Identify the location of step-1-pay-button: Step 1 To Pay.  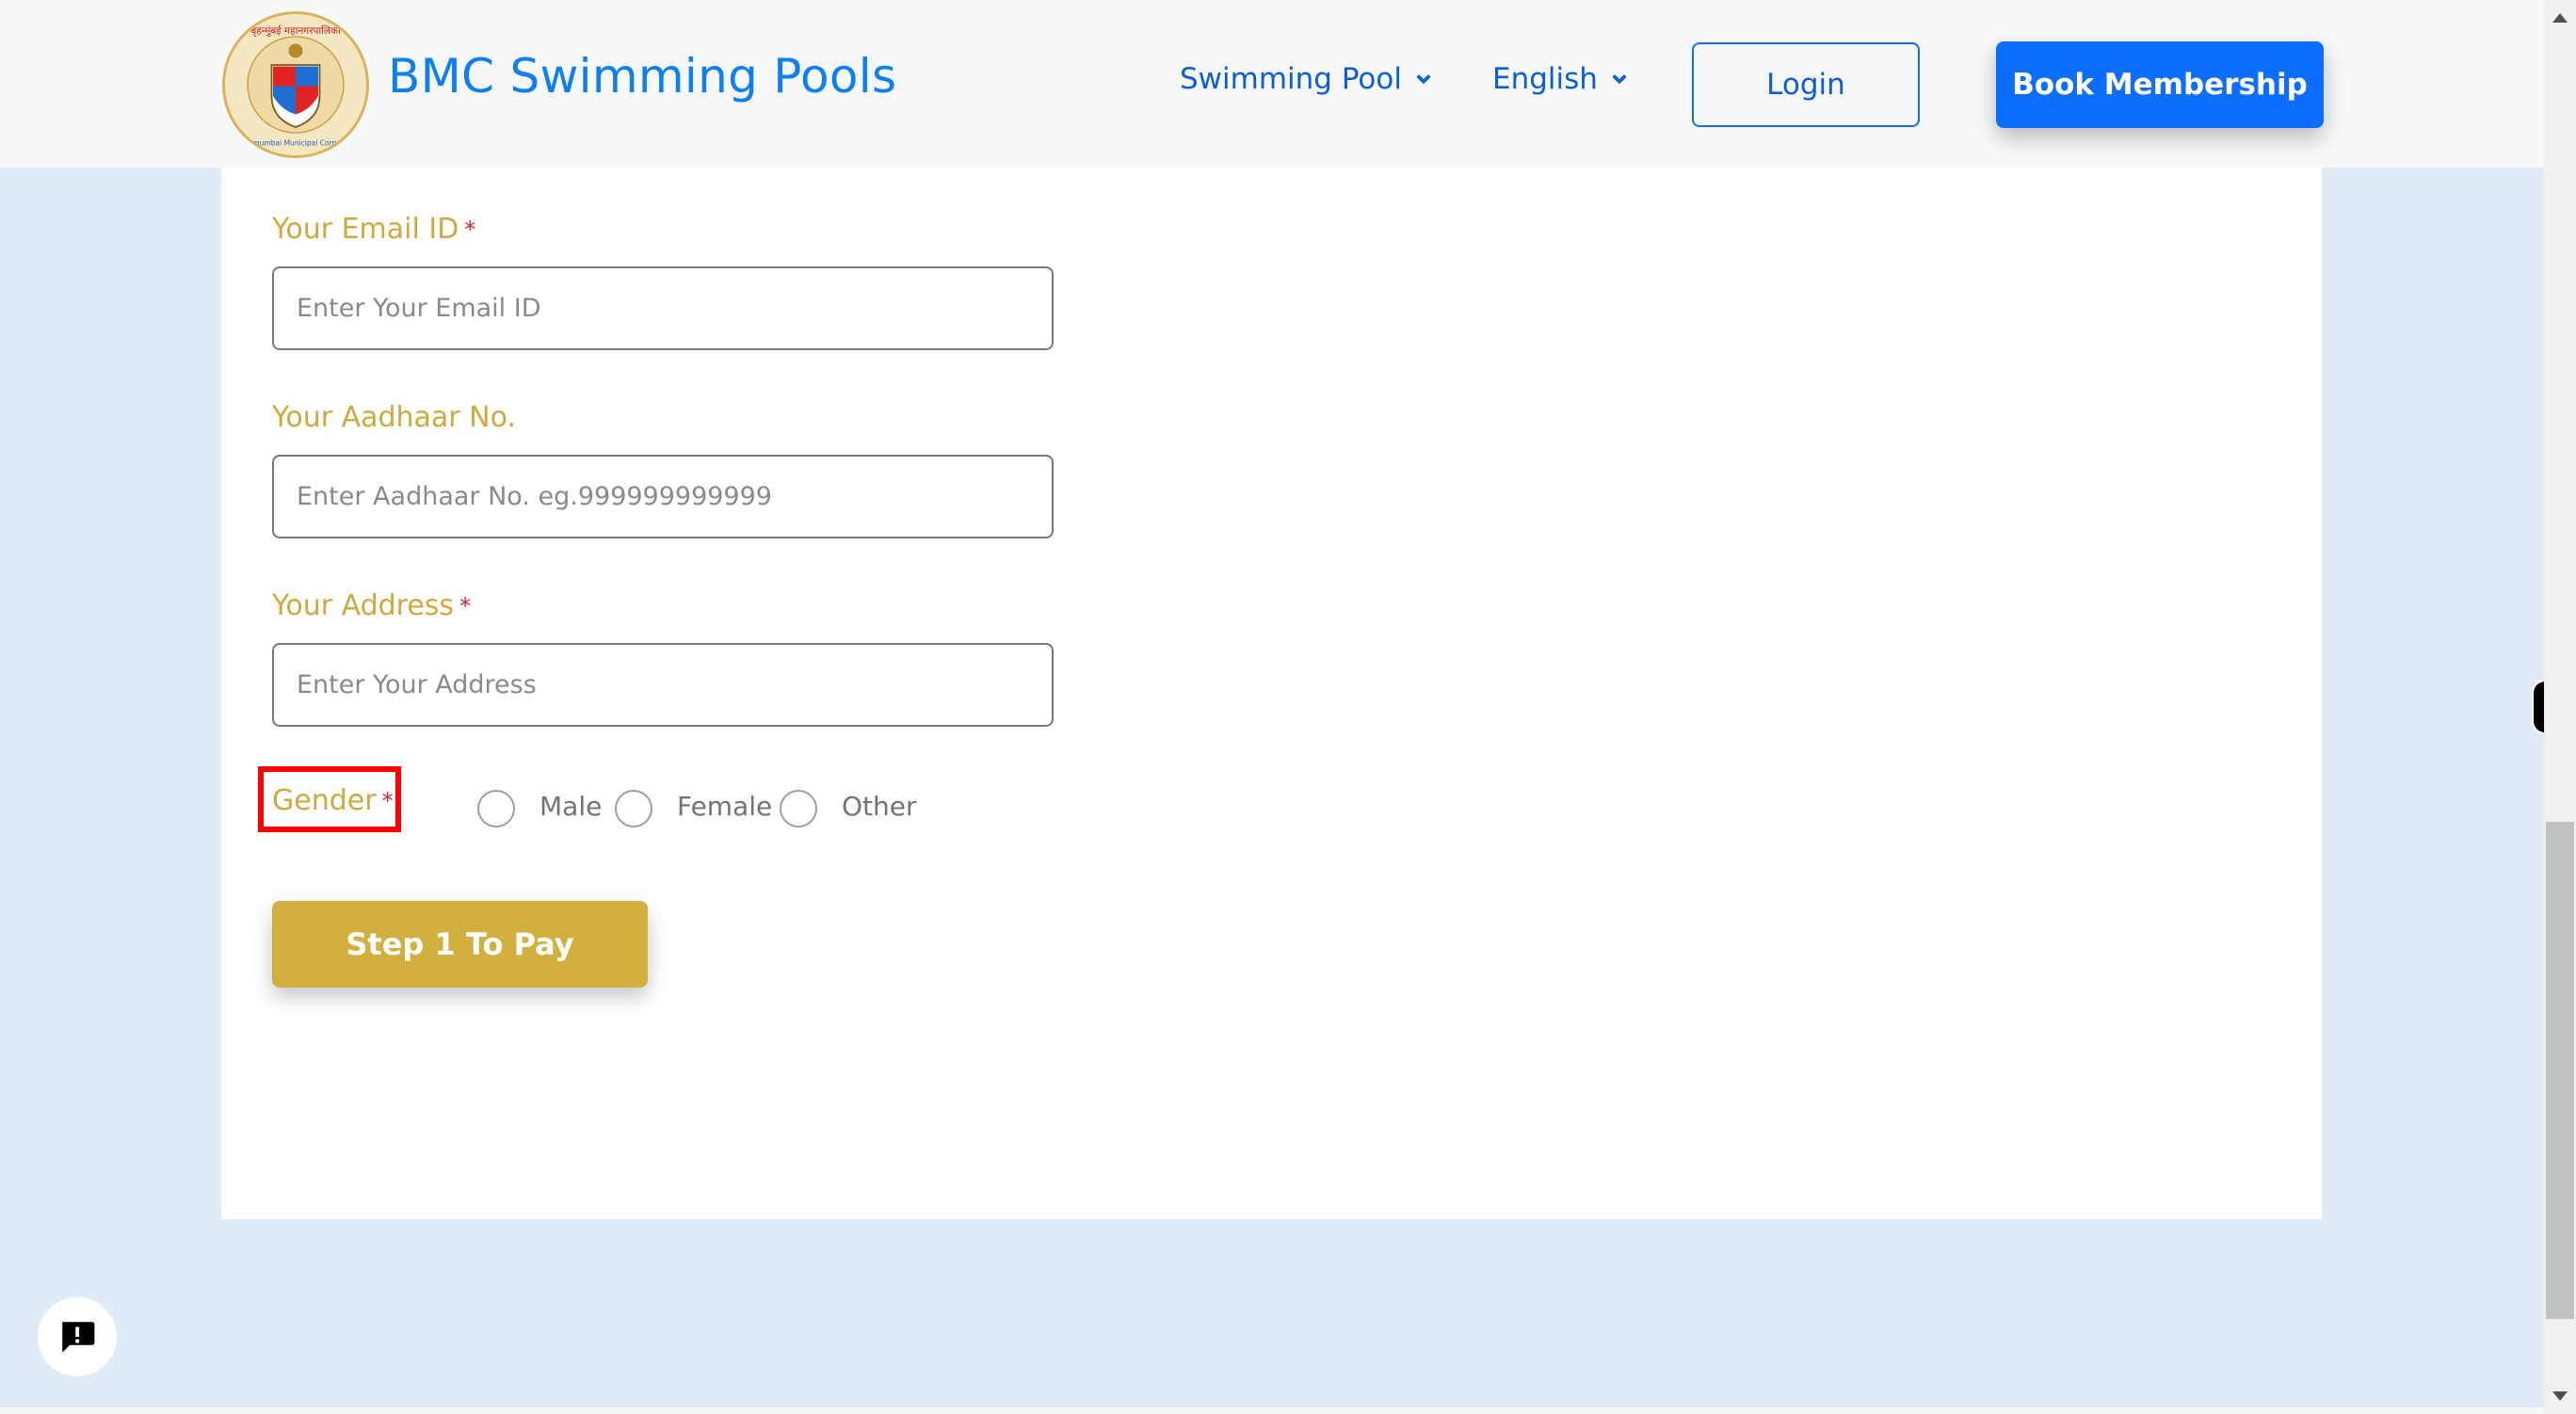
(460, 944).